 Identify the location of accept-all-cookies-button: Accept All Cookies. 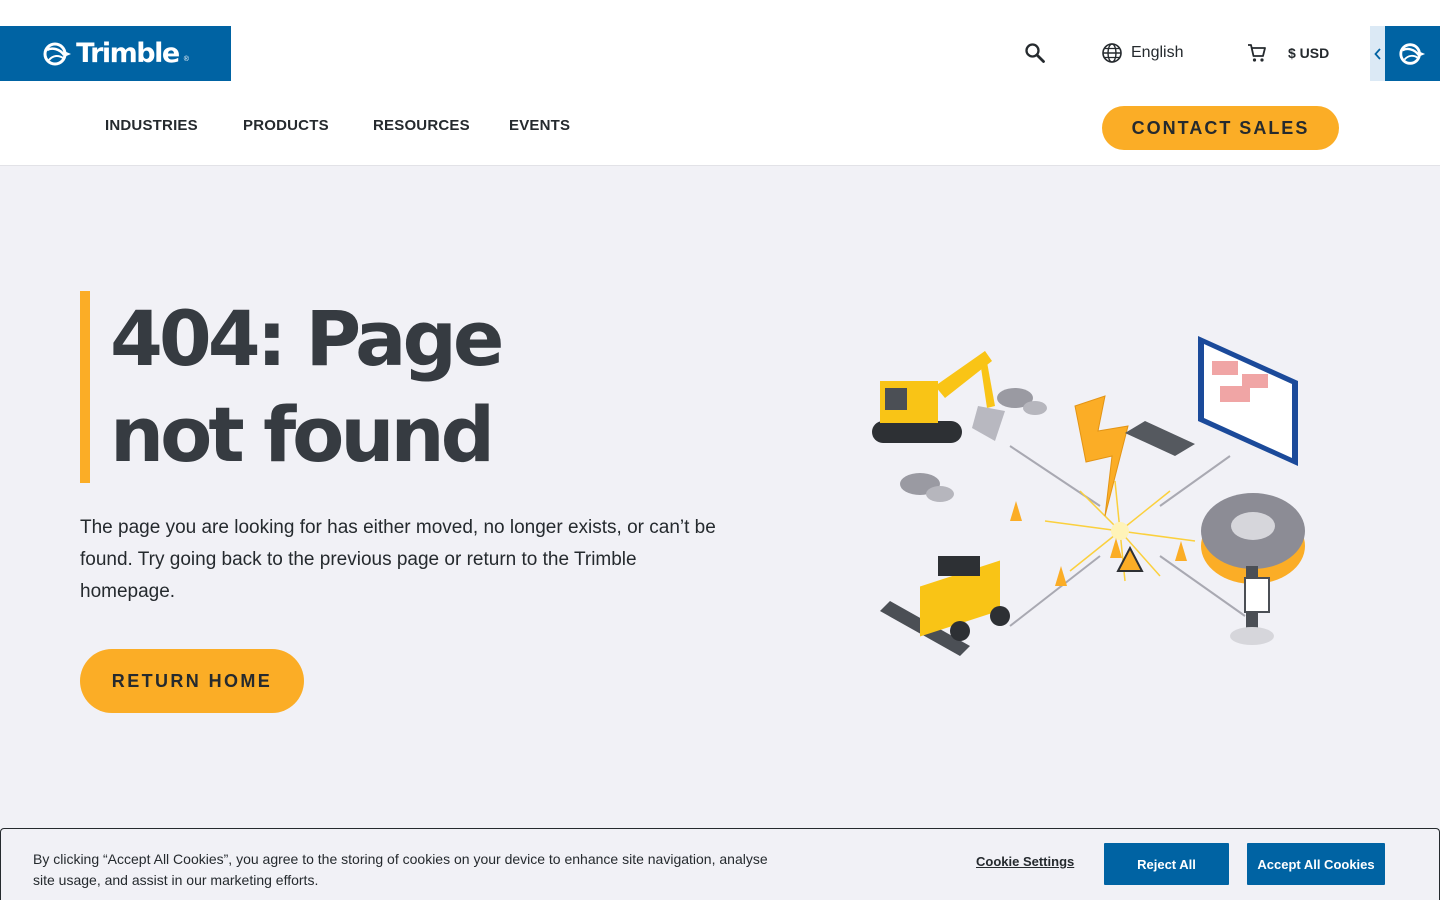
(1316, 864).